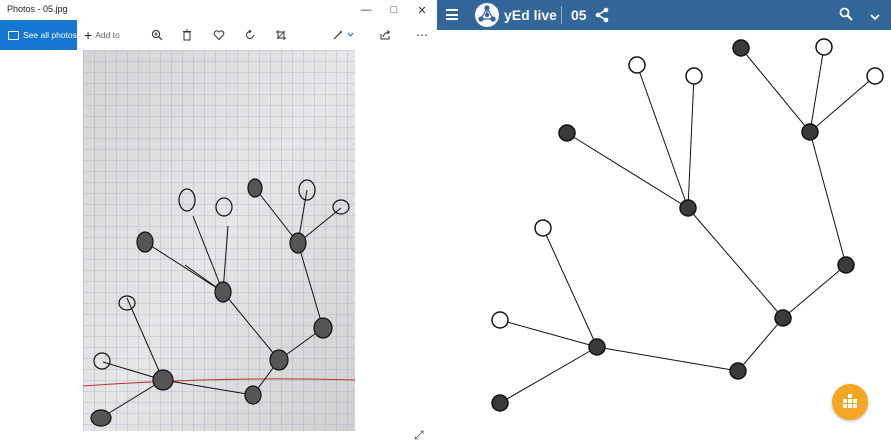  What do you see at coordinates (419, 435) in the screenshot?
I see `fullscreen-icon: ⤢` at bounding box center [419, 435].